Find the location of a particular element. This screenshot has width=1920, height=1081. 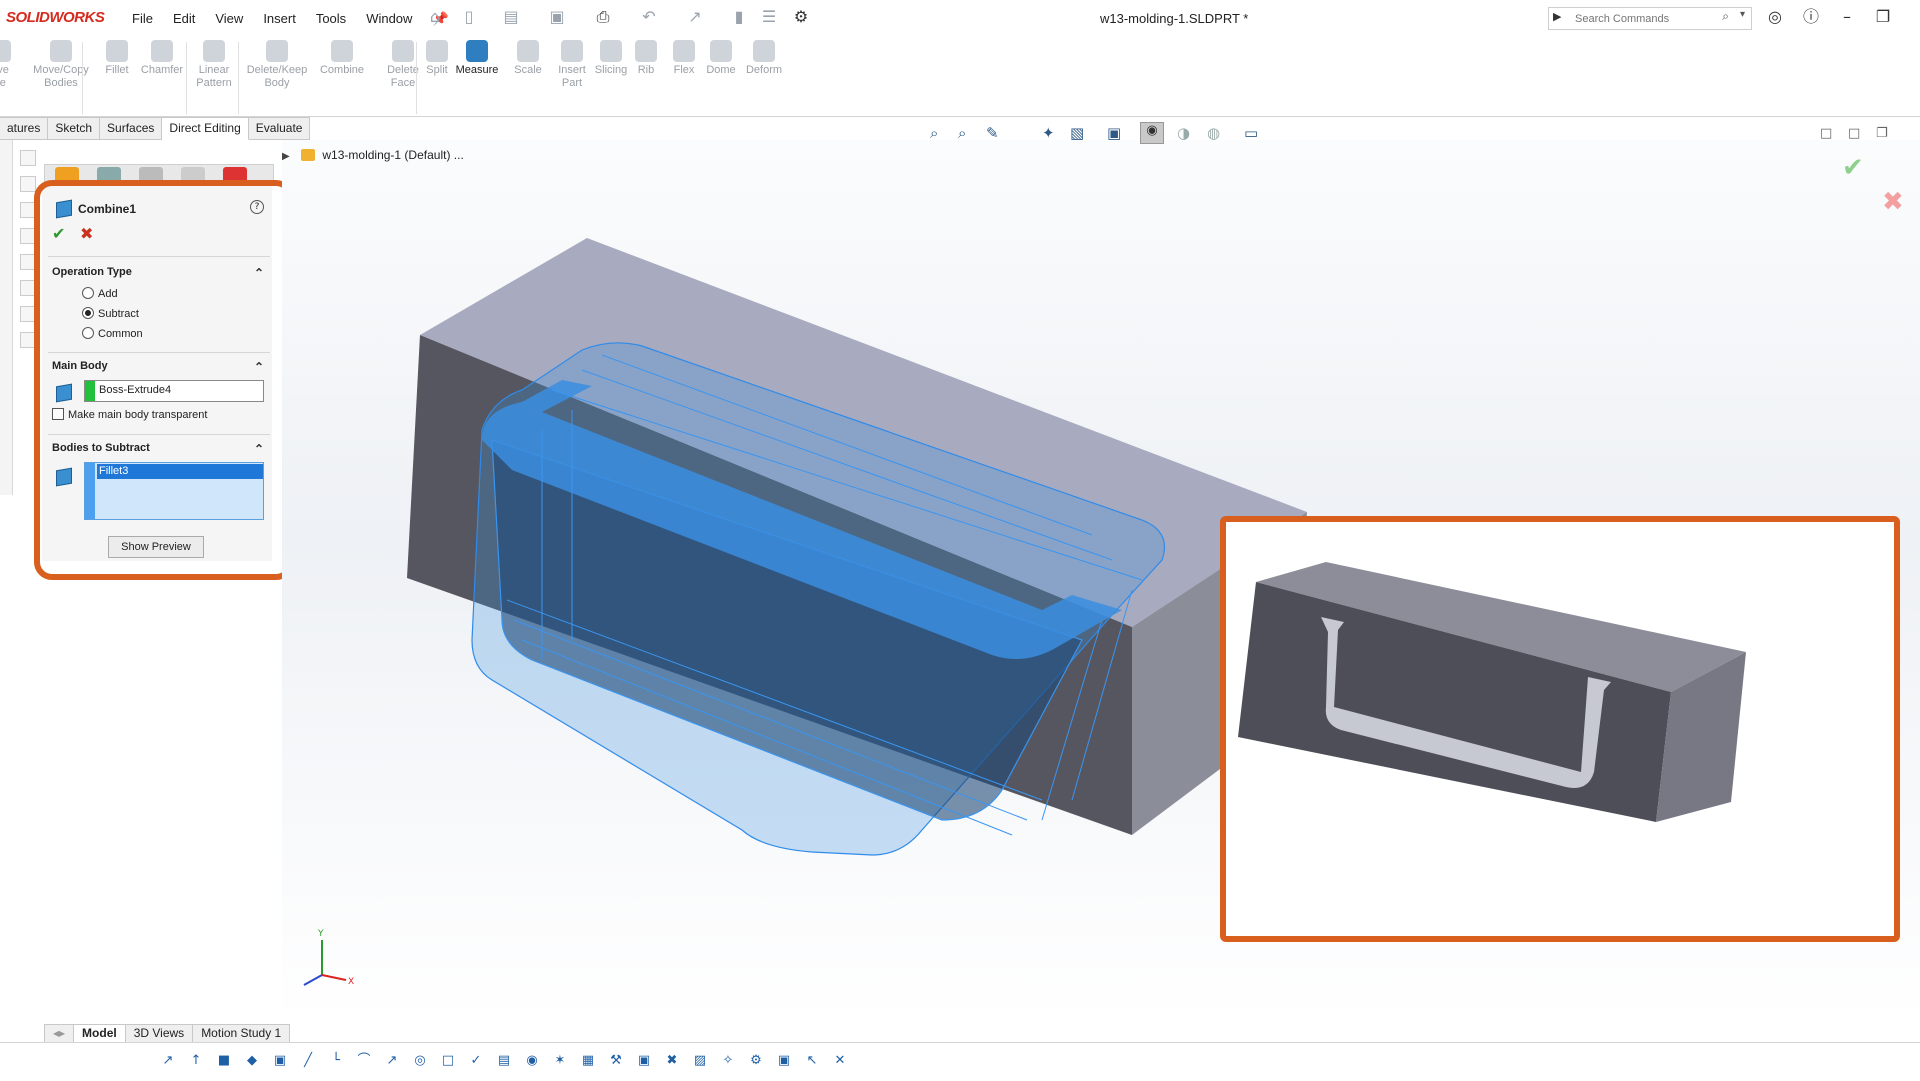

sketch-tool-icon: ⌒ is located at coordinates (364, 1061).